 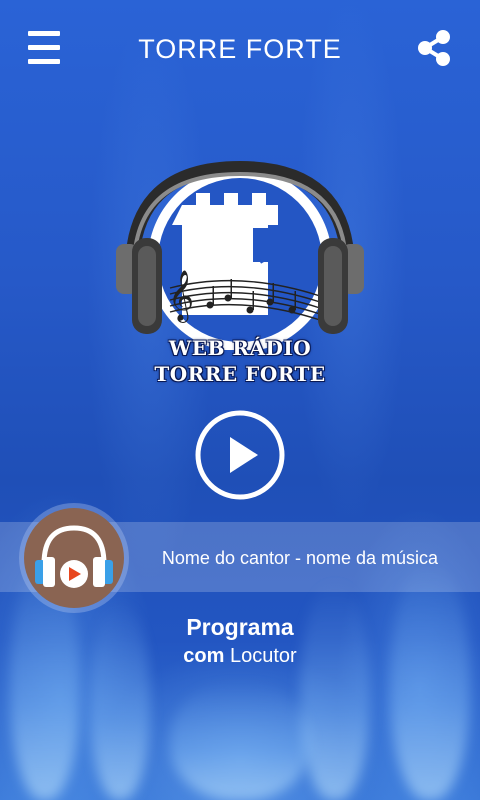 I want to click on play-button, so click(x=240, y=455).